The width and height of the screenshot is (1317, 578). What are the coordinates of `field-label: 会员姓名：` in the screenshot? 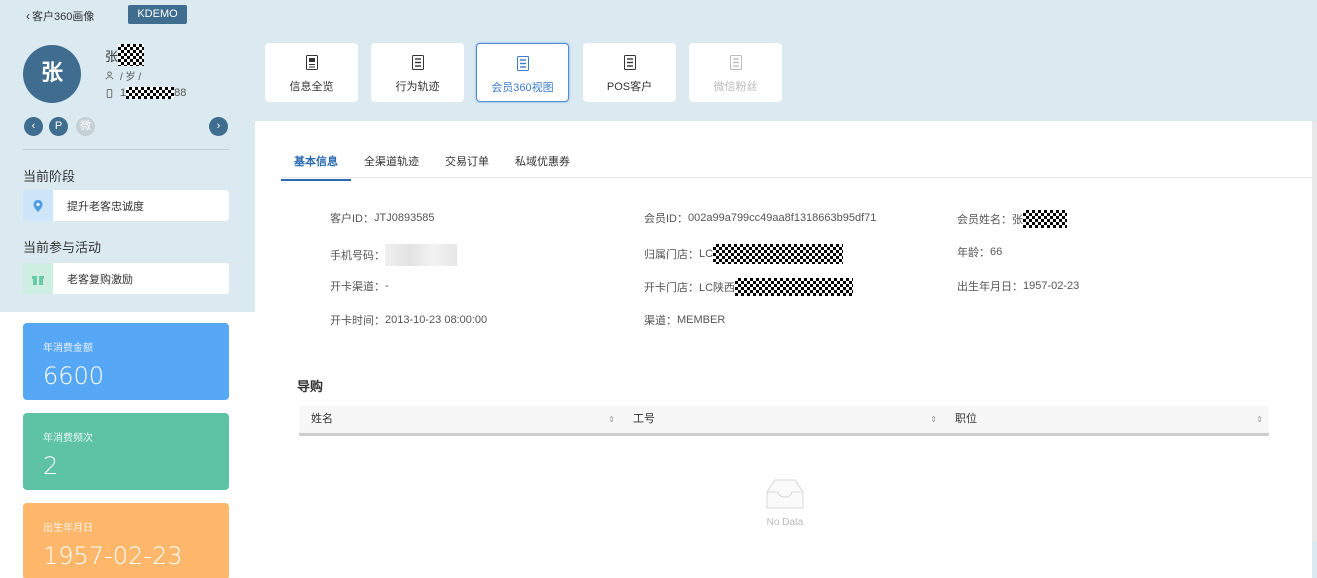 It's located at (984, 220).